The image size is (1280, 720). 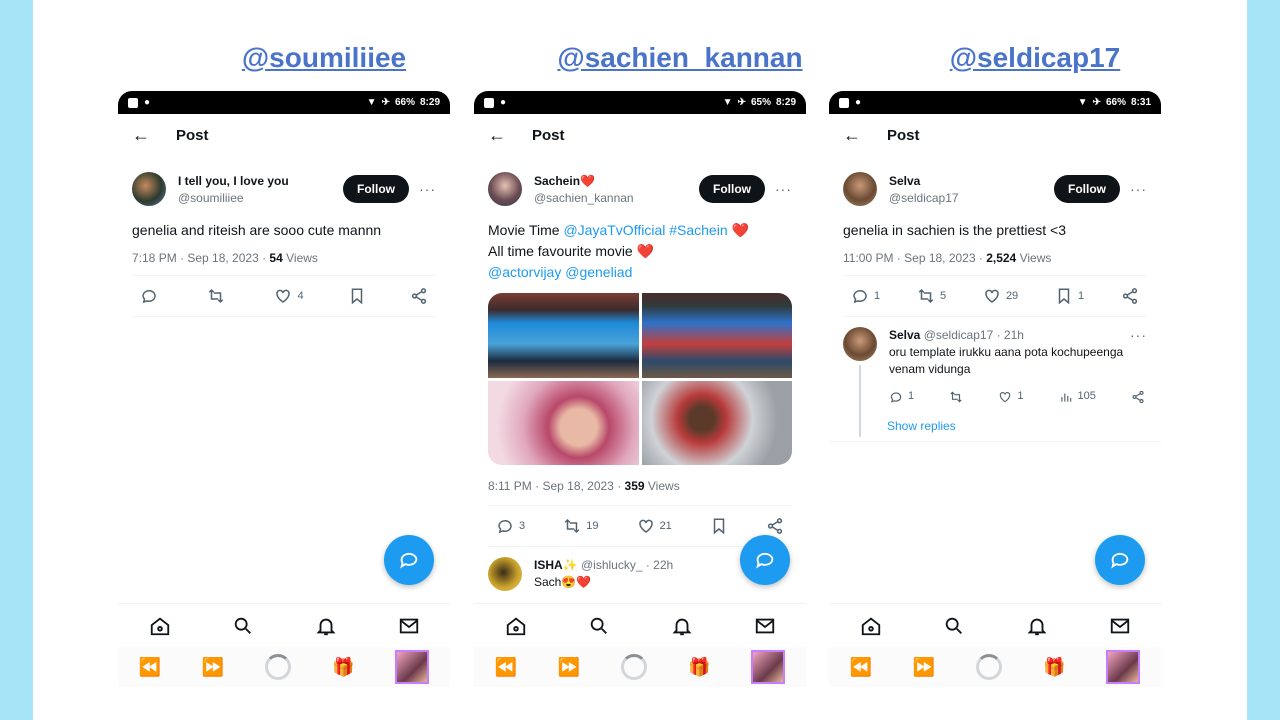 I want to click on wifi-icon: ▼, so click(x=371, y=102).